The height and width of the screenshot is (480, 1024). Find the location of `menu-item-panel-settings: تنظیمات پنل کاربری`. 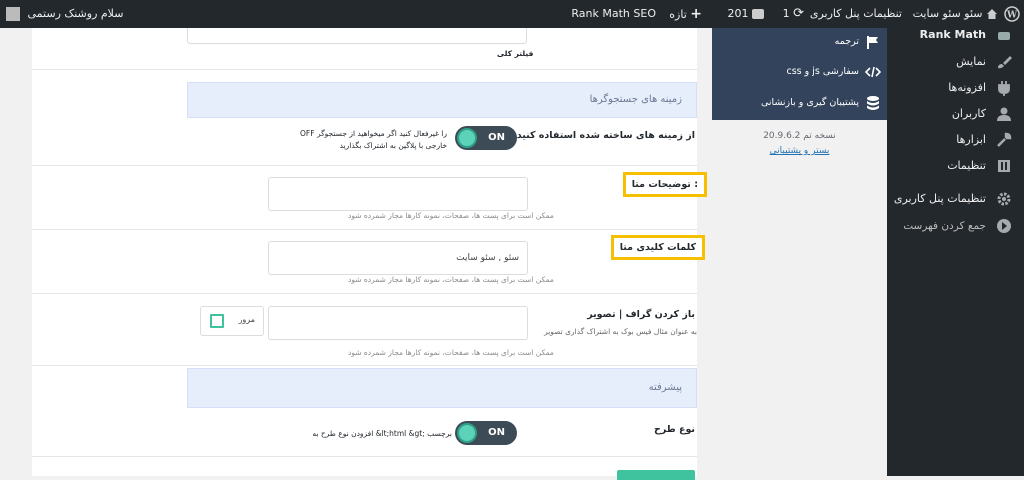

menu-item-panel-settings: تنظیمات پنل کاربری is located at coordinates (955, 199).